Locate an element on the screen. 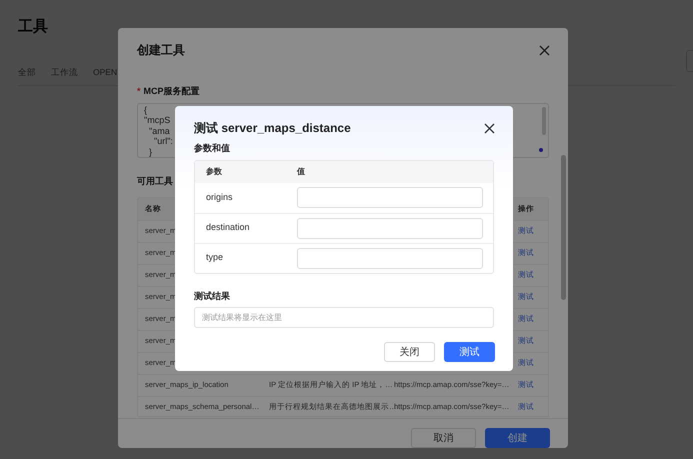  param-name: destination is located at coordinates (228, 227).